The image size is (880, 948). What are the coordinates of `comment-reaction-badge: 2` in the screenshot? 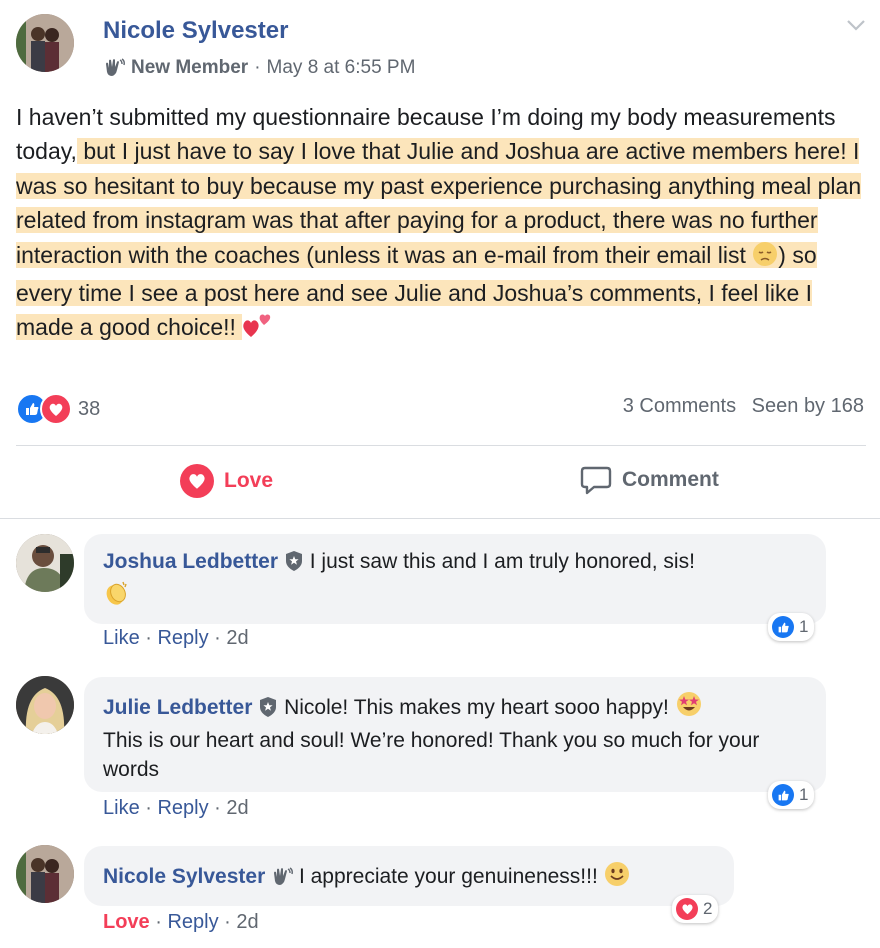 It's located at (695, 909).